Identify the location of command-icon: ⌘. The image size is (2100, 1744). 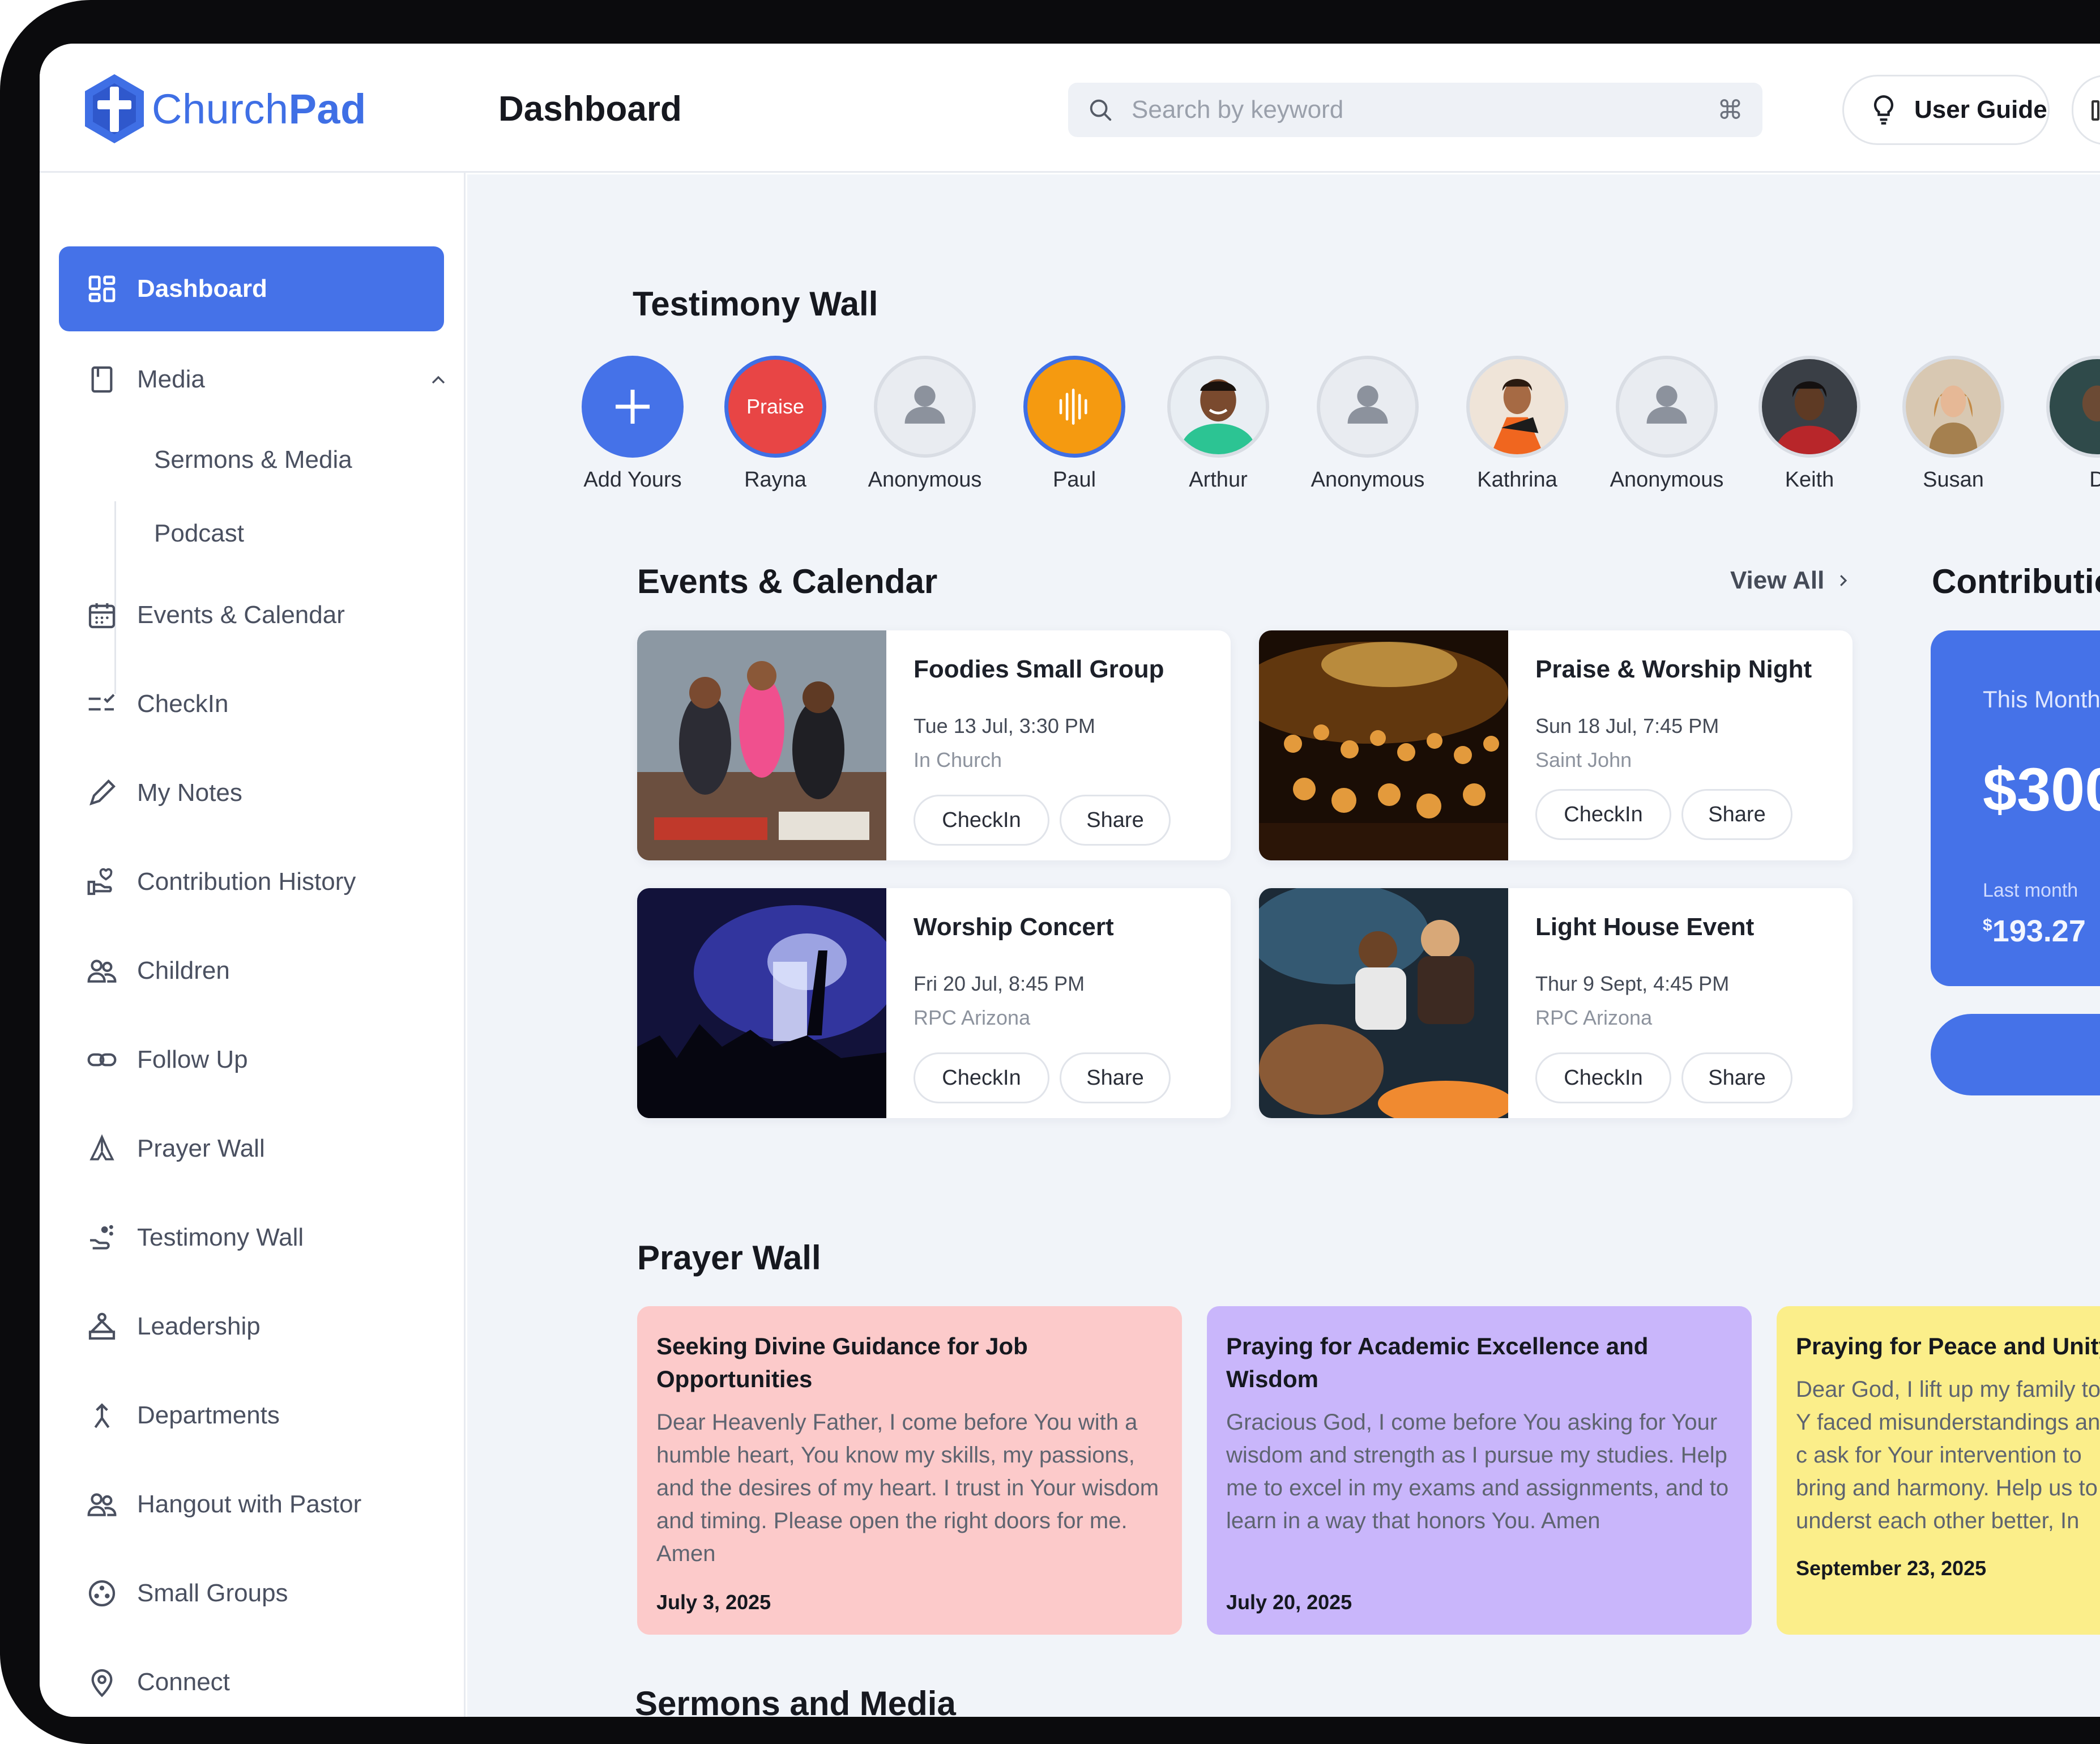
(1730, 110).